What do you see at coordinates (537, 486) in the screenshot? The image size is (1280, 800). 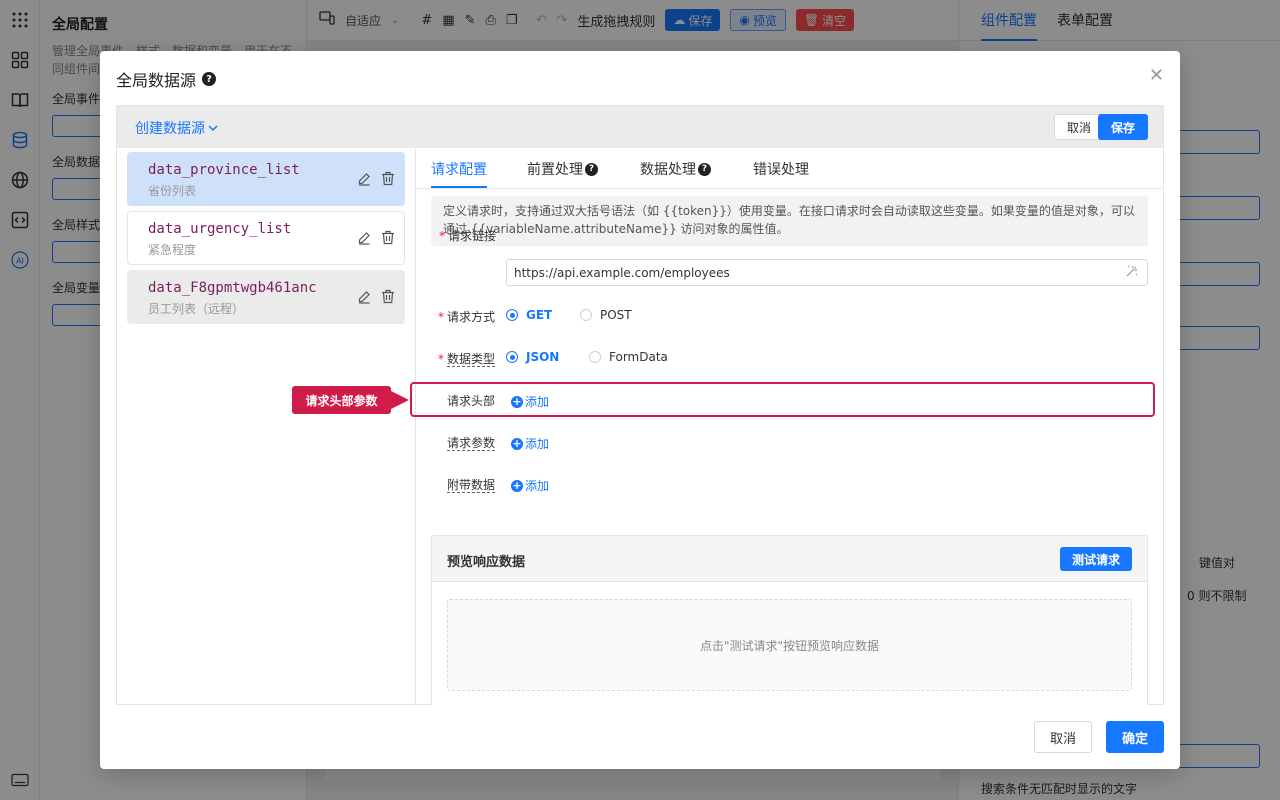 I see `add-extra-data-label: 添加` at bounding box center [537, 486].